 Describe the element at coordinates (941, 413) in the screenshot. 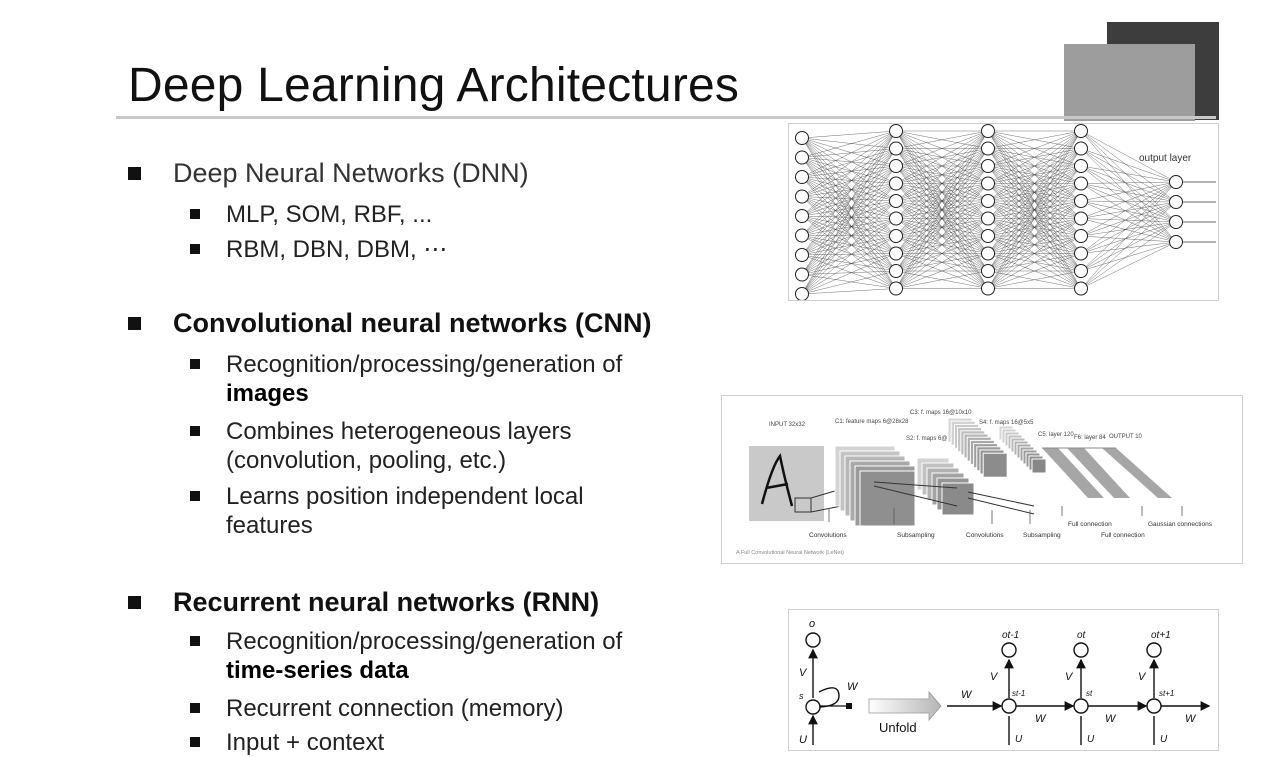

I see `cnn-c3-label: C3: f. maps 16@10x10` at that location.